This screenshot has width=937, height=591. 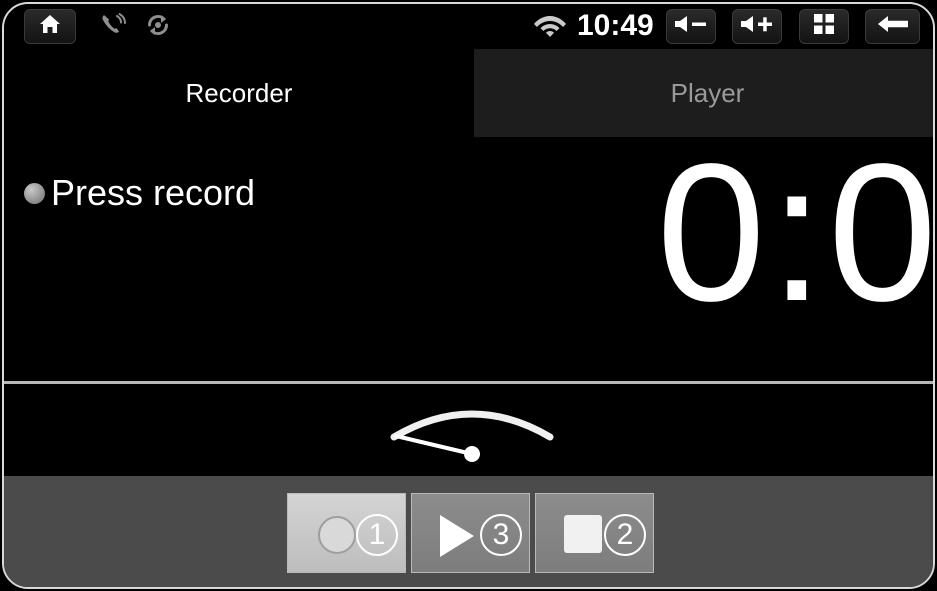 What do you see at coordinates (34, 193) in the screenshot?
I see `recording-status-dot` at bounding box center [34, 193].